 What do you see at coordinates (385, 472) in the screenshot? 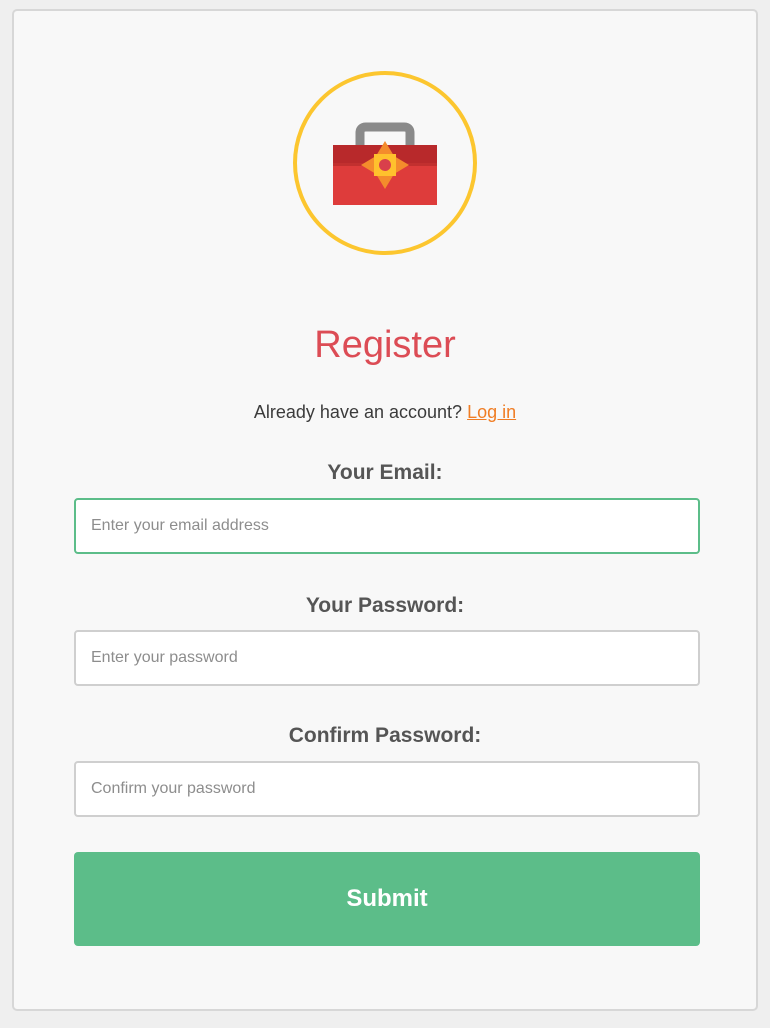
I see `email-label: Your Email:` at bounding box center [385, 472].